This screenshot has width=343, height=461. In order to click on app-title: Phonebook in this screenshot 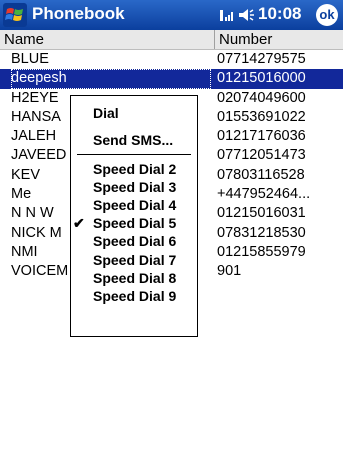, I will do `click(78, 13)`.